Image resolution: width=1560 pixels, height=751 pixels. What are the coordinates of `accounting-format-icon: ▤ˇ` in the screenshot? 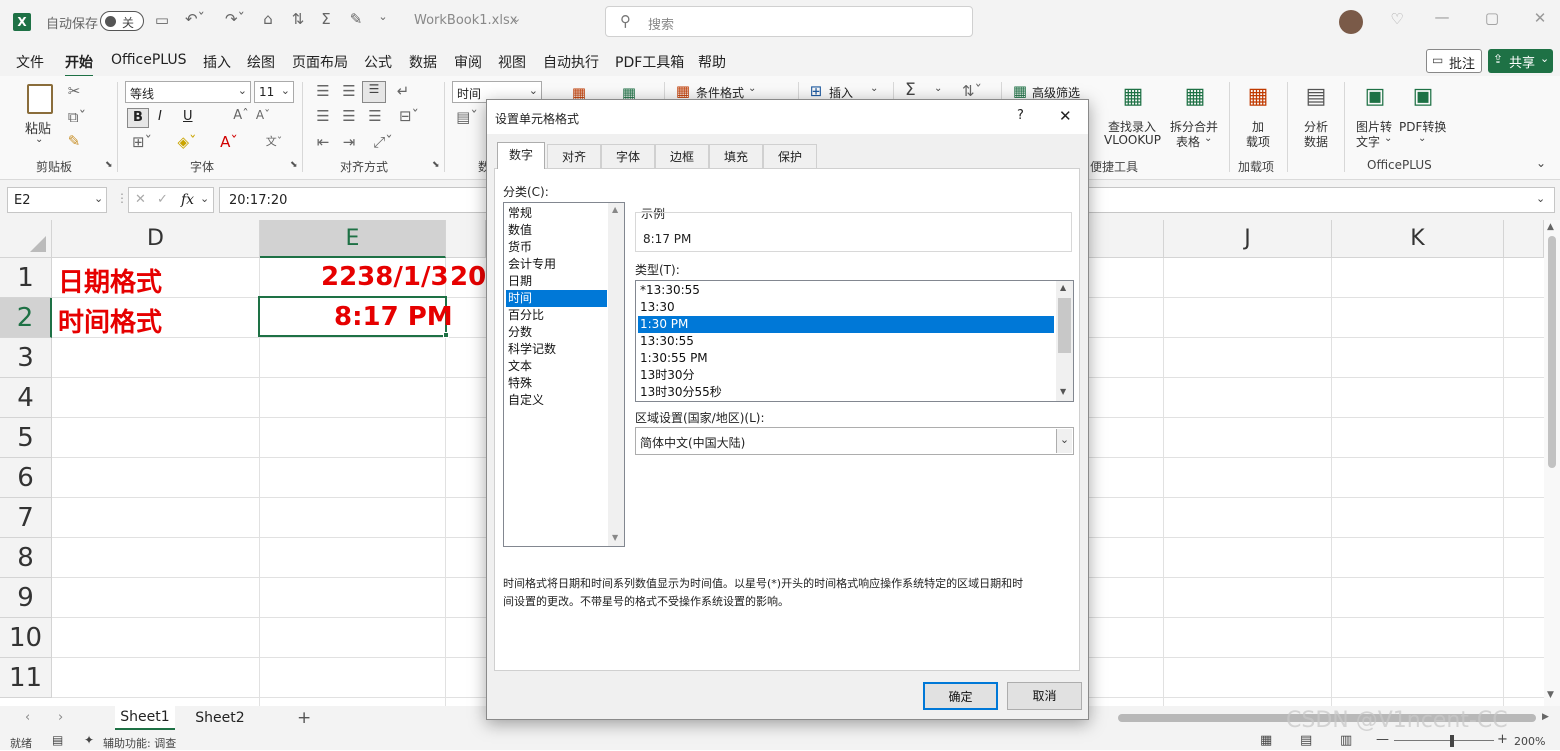 It's located at (467, 117).